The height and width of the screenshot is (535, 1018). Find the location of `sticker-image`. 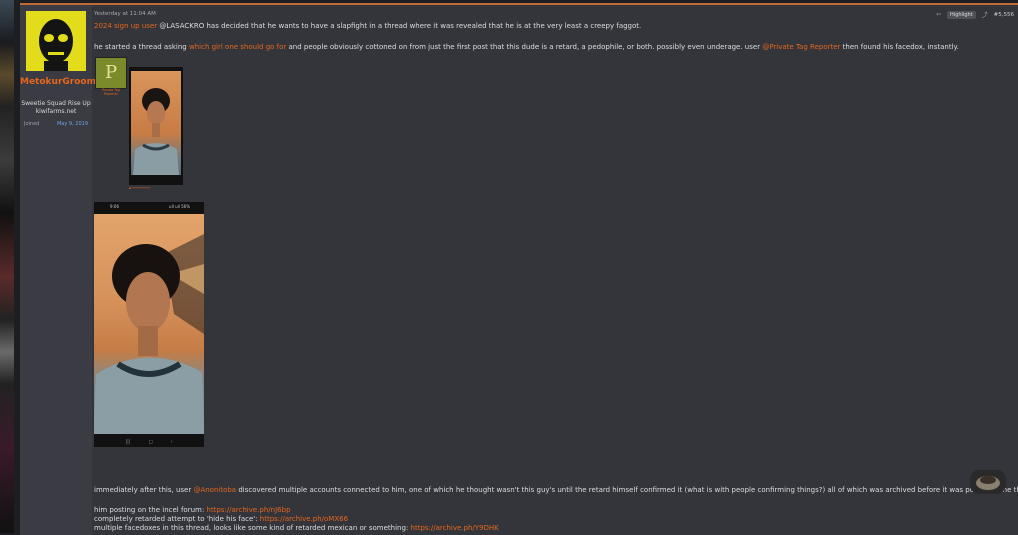

sticker-image is located at coordinates (988, 482).